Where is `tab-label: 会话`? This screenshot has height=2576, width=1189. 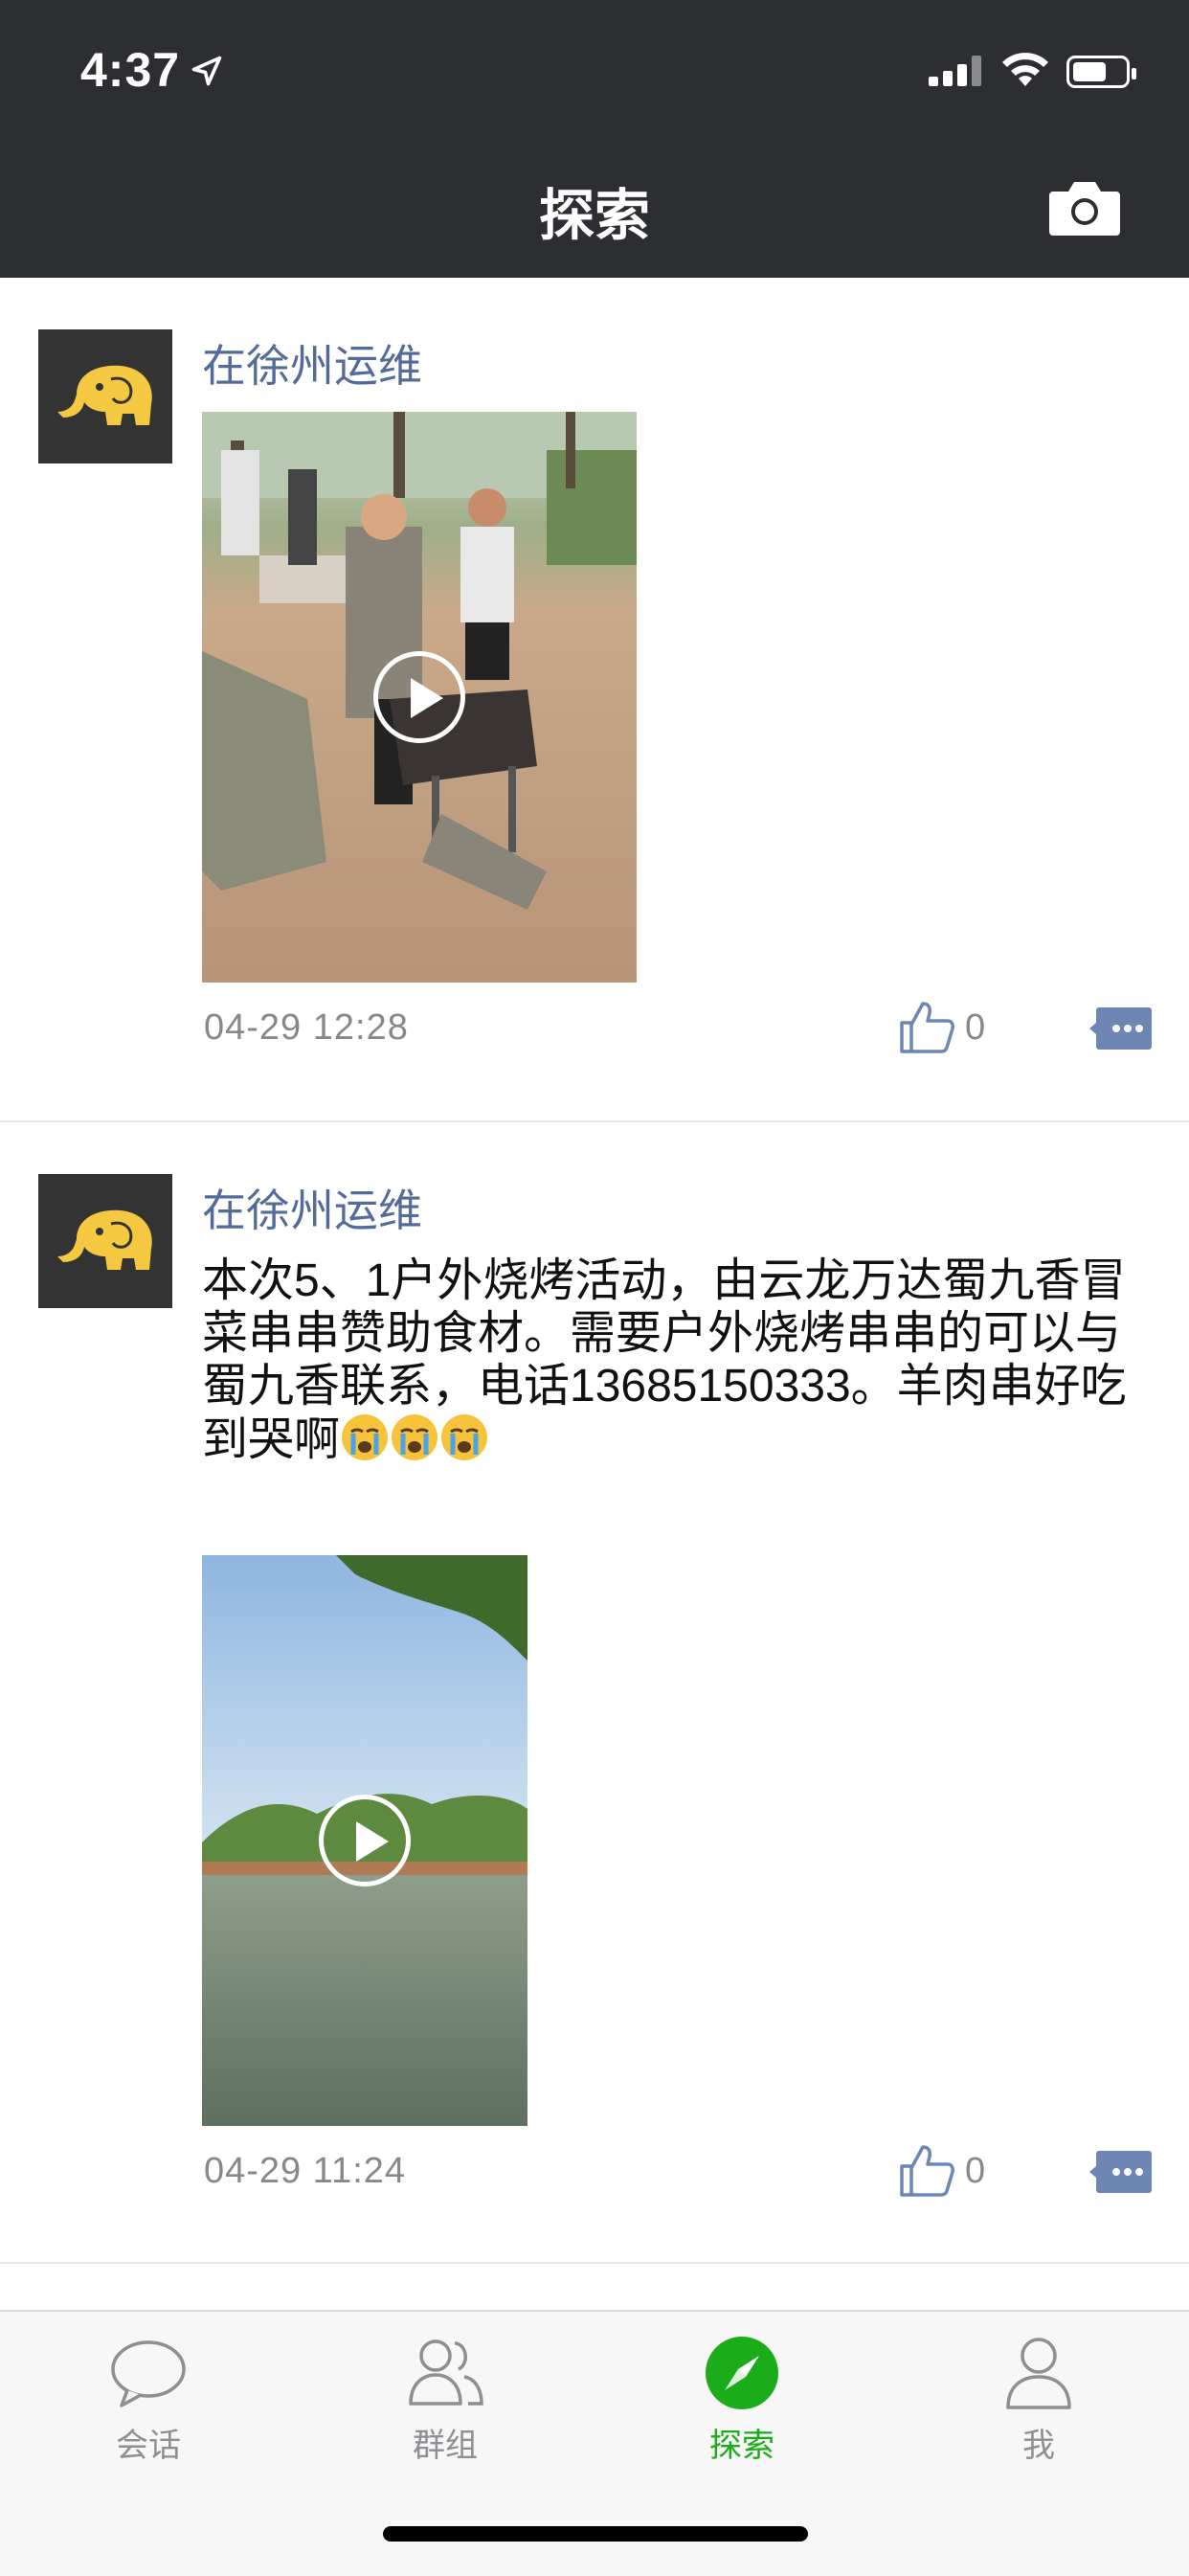 tab-label: 会话 is located at coordinates (148, 2446).